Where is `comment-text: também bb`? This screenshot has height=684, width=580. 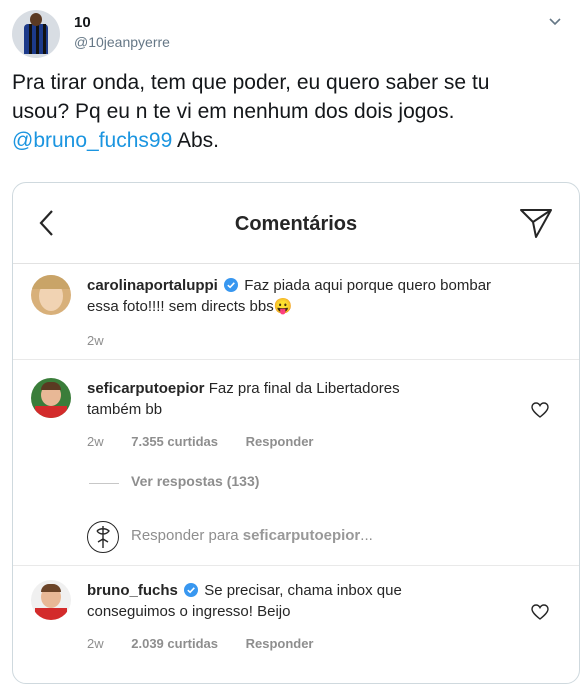 comment-text: também bb is located at coordinates (125, 409).